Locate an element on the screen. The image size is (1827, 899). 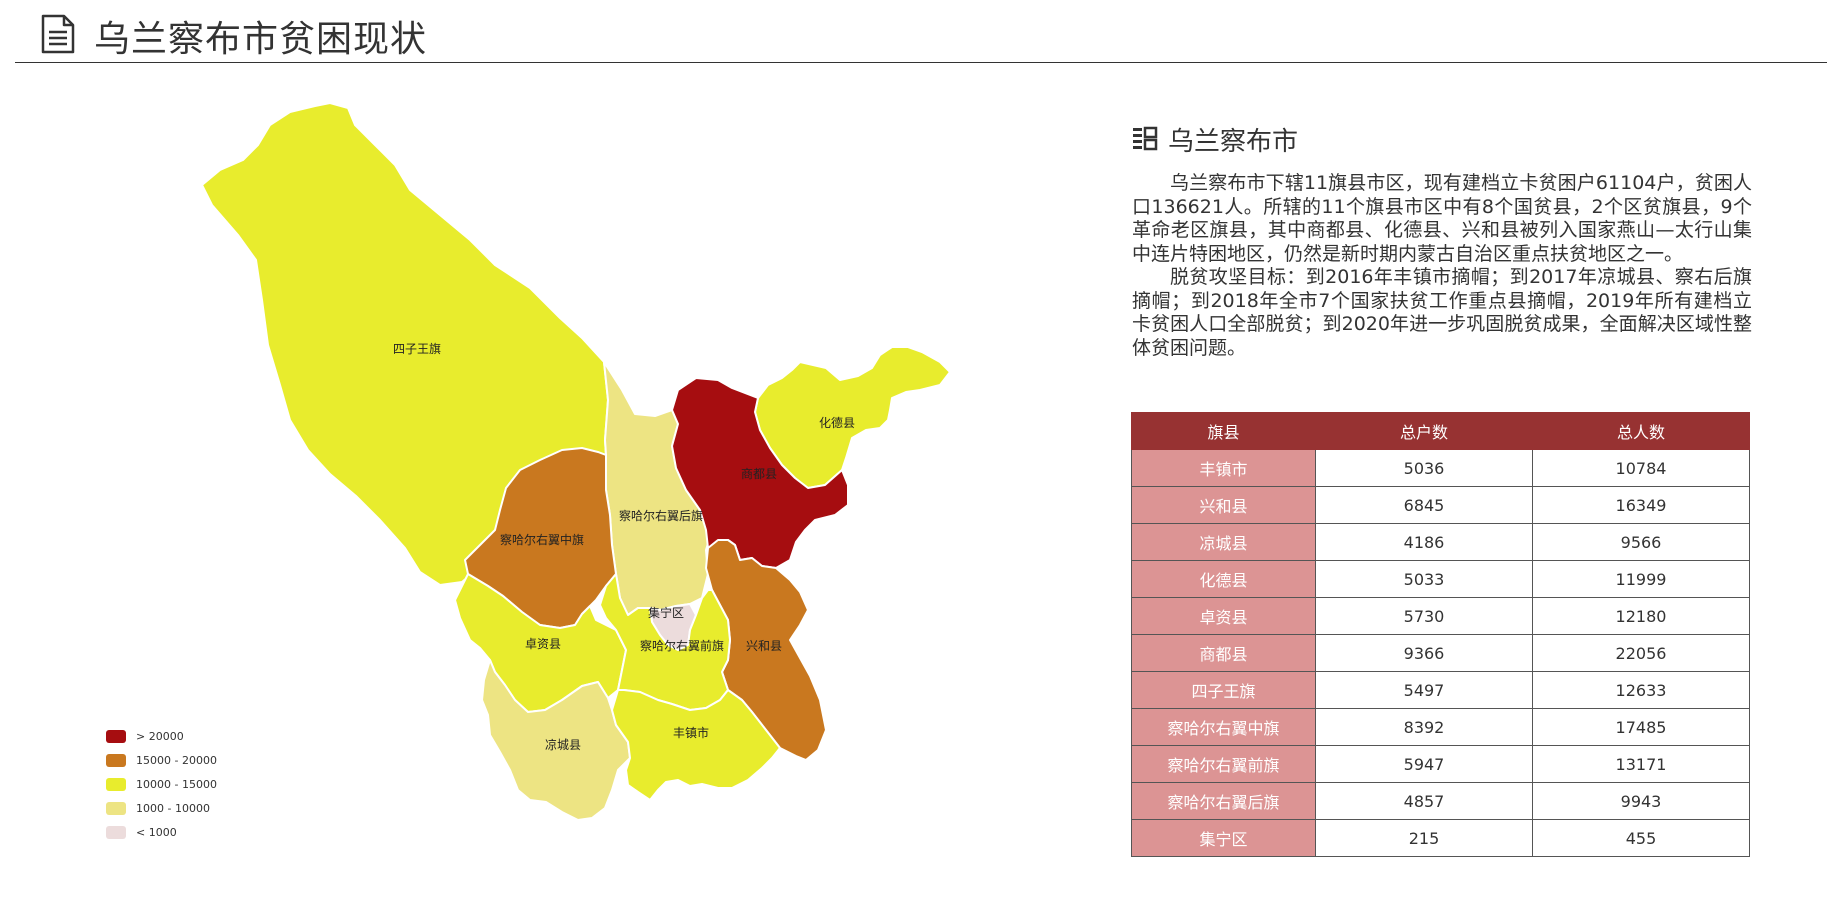
legend-item: < 1000 is located at coordinates (161, 832).